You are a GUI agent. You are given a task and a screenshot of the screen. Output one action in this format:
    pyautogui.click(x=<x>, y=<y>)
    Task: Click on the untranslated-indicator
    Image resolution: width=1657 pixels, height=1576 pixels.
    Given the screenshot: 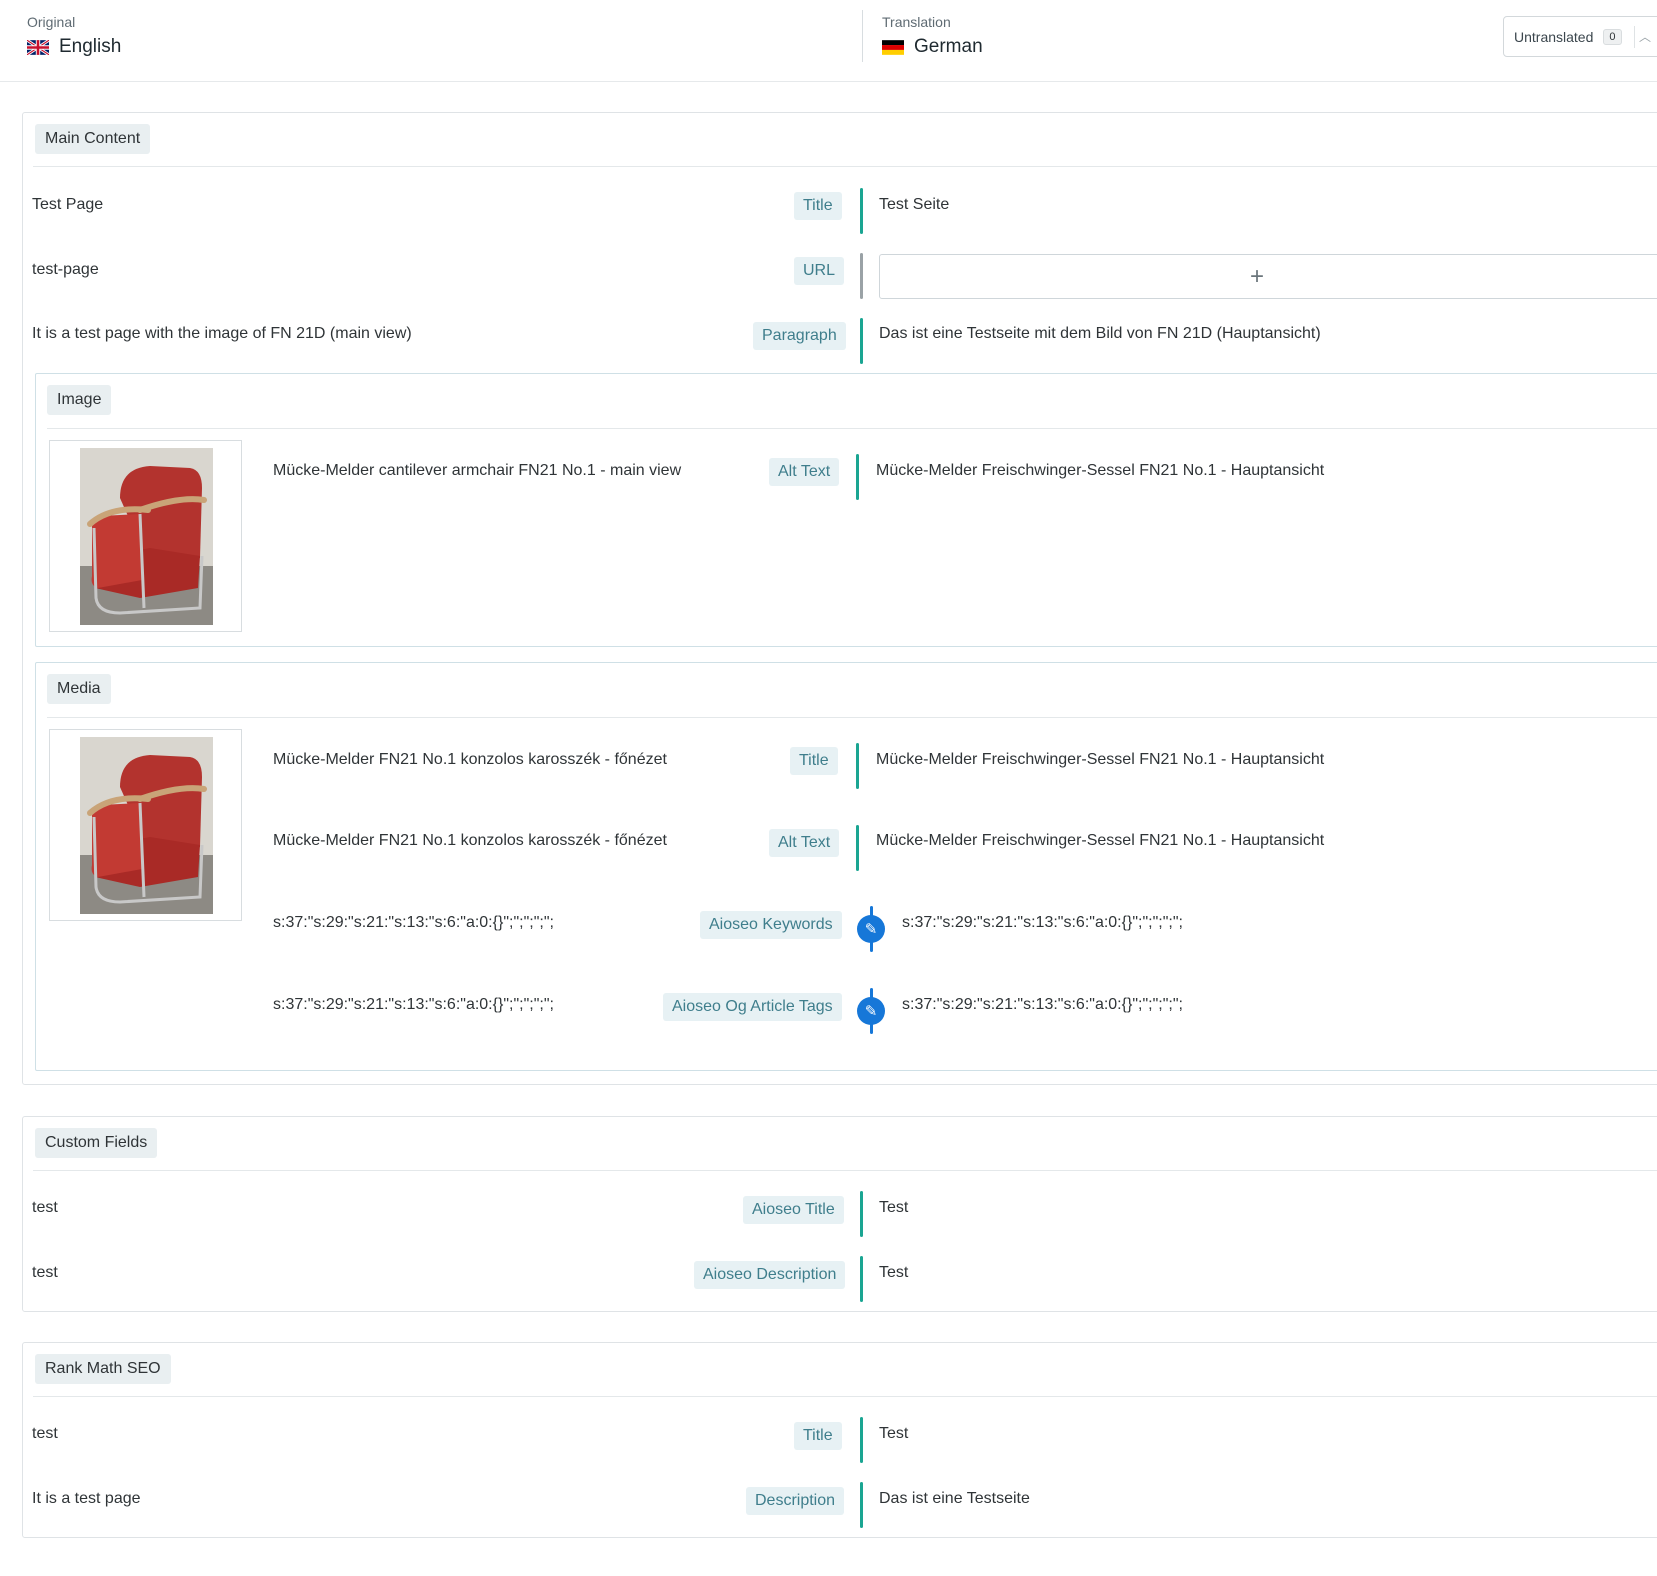 What is the action you would take?
    pyautogui.click(x=861, y=276)
    